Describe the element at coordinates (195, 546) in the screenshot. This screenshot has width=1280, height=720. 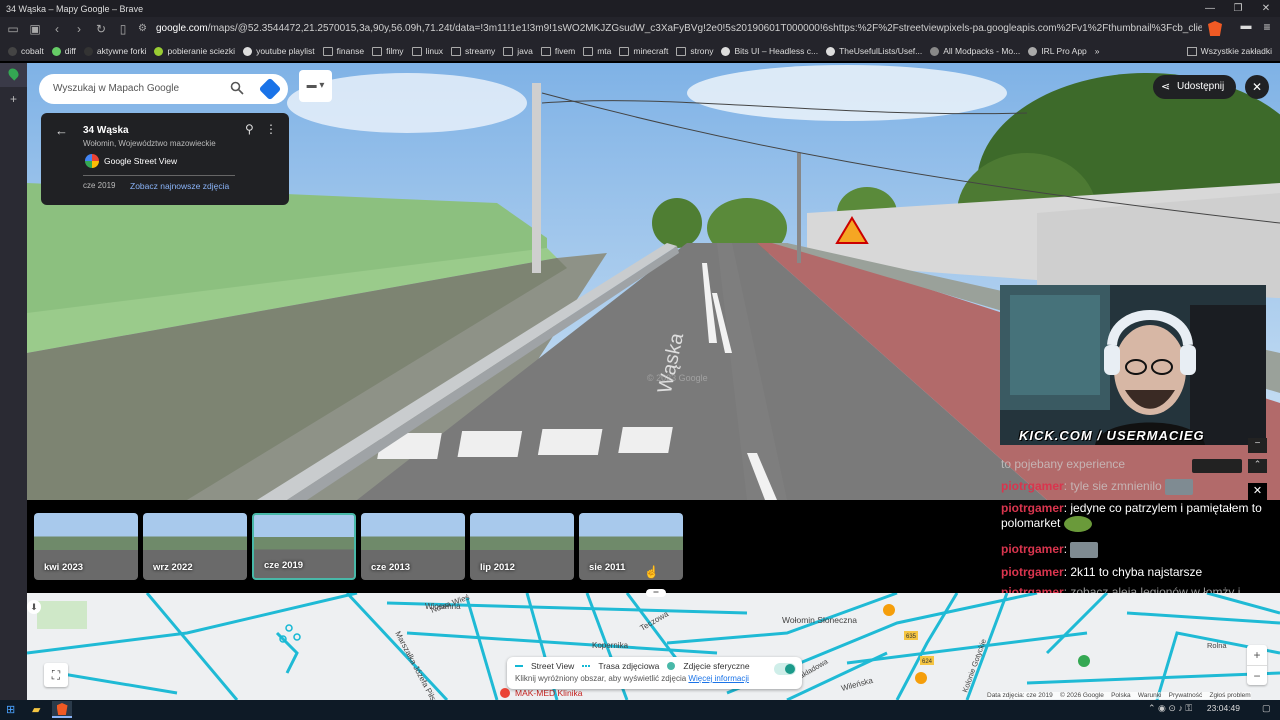
I see `timeline-thumbnail: wrz 2022` at that location.